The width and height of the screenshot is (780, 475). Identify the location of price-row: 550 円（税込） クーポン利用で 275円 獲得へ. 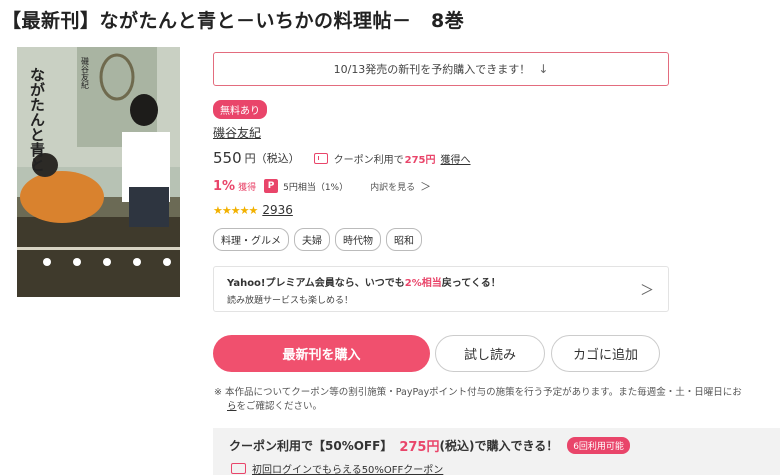
(342, 158).